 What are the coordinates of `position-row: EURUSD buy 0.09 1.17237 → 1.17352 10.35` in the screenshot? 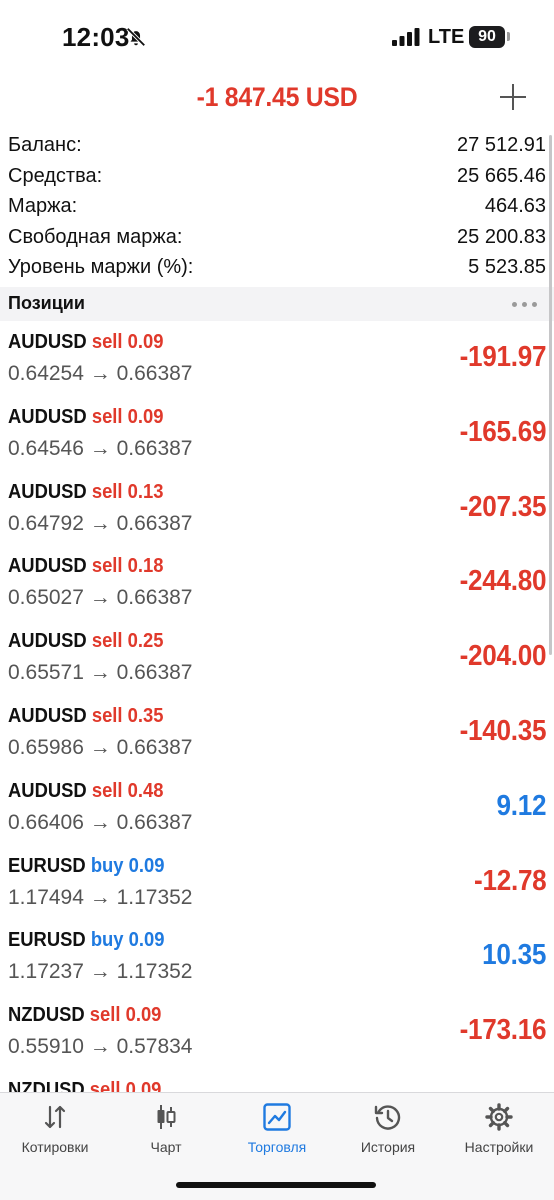 It's located at (277, 956).